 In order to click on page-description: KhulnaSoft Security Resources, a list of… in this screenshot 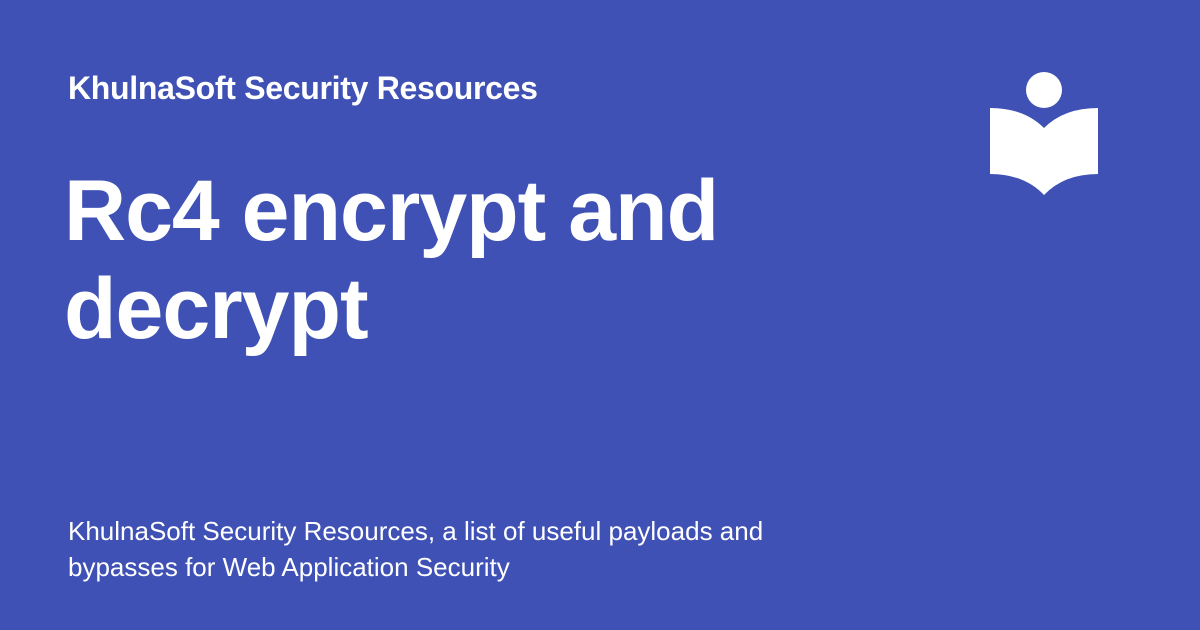, I will do `click(416, 549)`.